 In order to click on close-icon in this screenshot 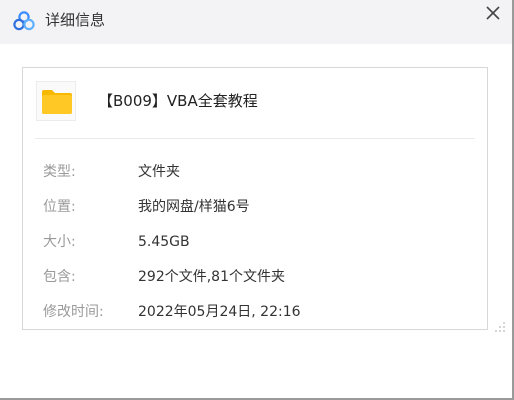, I will do `click(493, 13)`.